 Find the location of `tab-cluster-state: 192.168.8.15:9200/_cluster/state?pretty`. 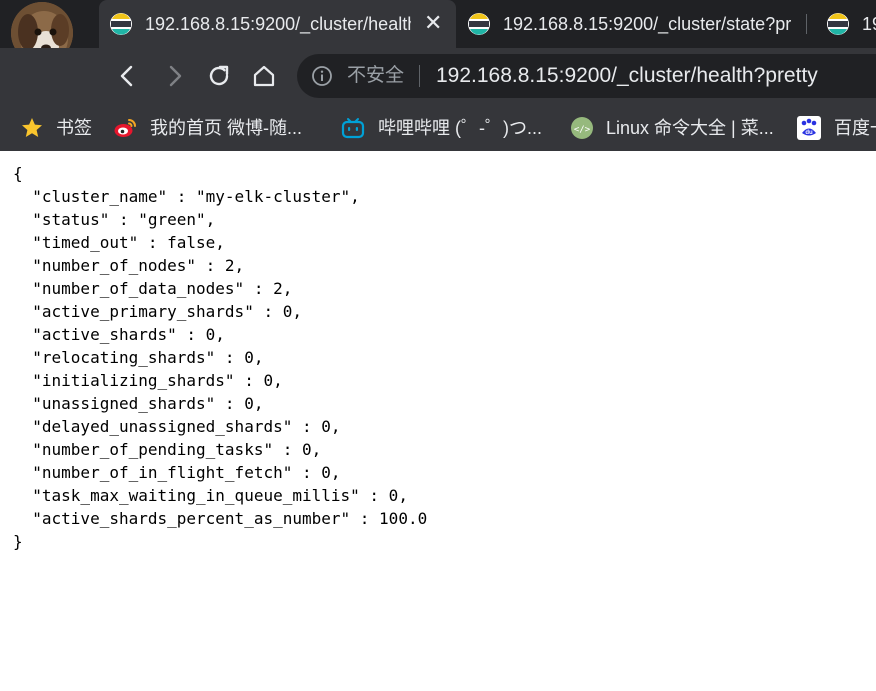

tab-cluster-state: 192.168.8.15:9200/_cluster/state?pretty is located at coordinates (631, 24).